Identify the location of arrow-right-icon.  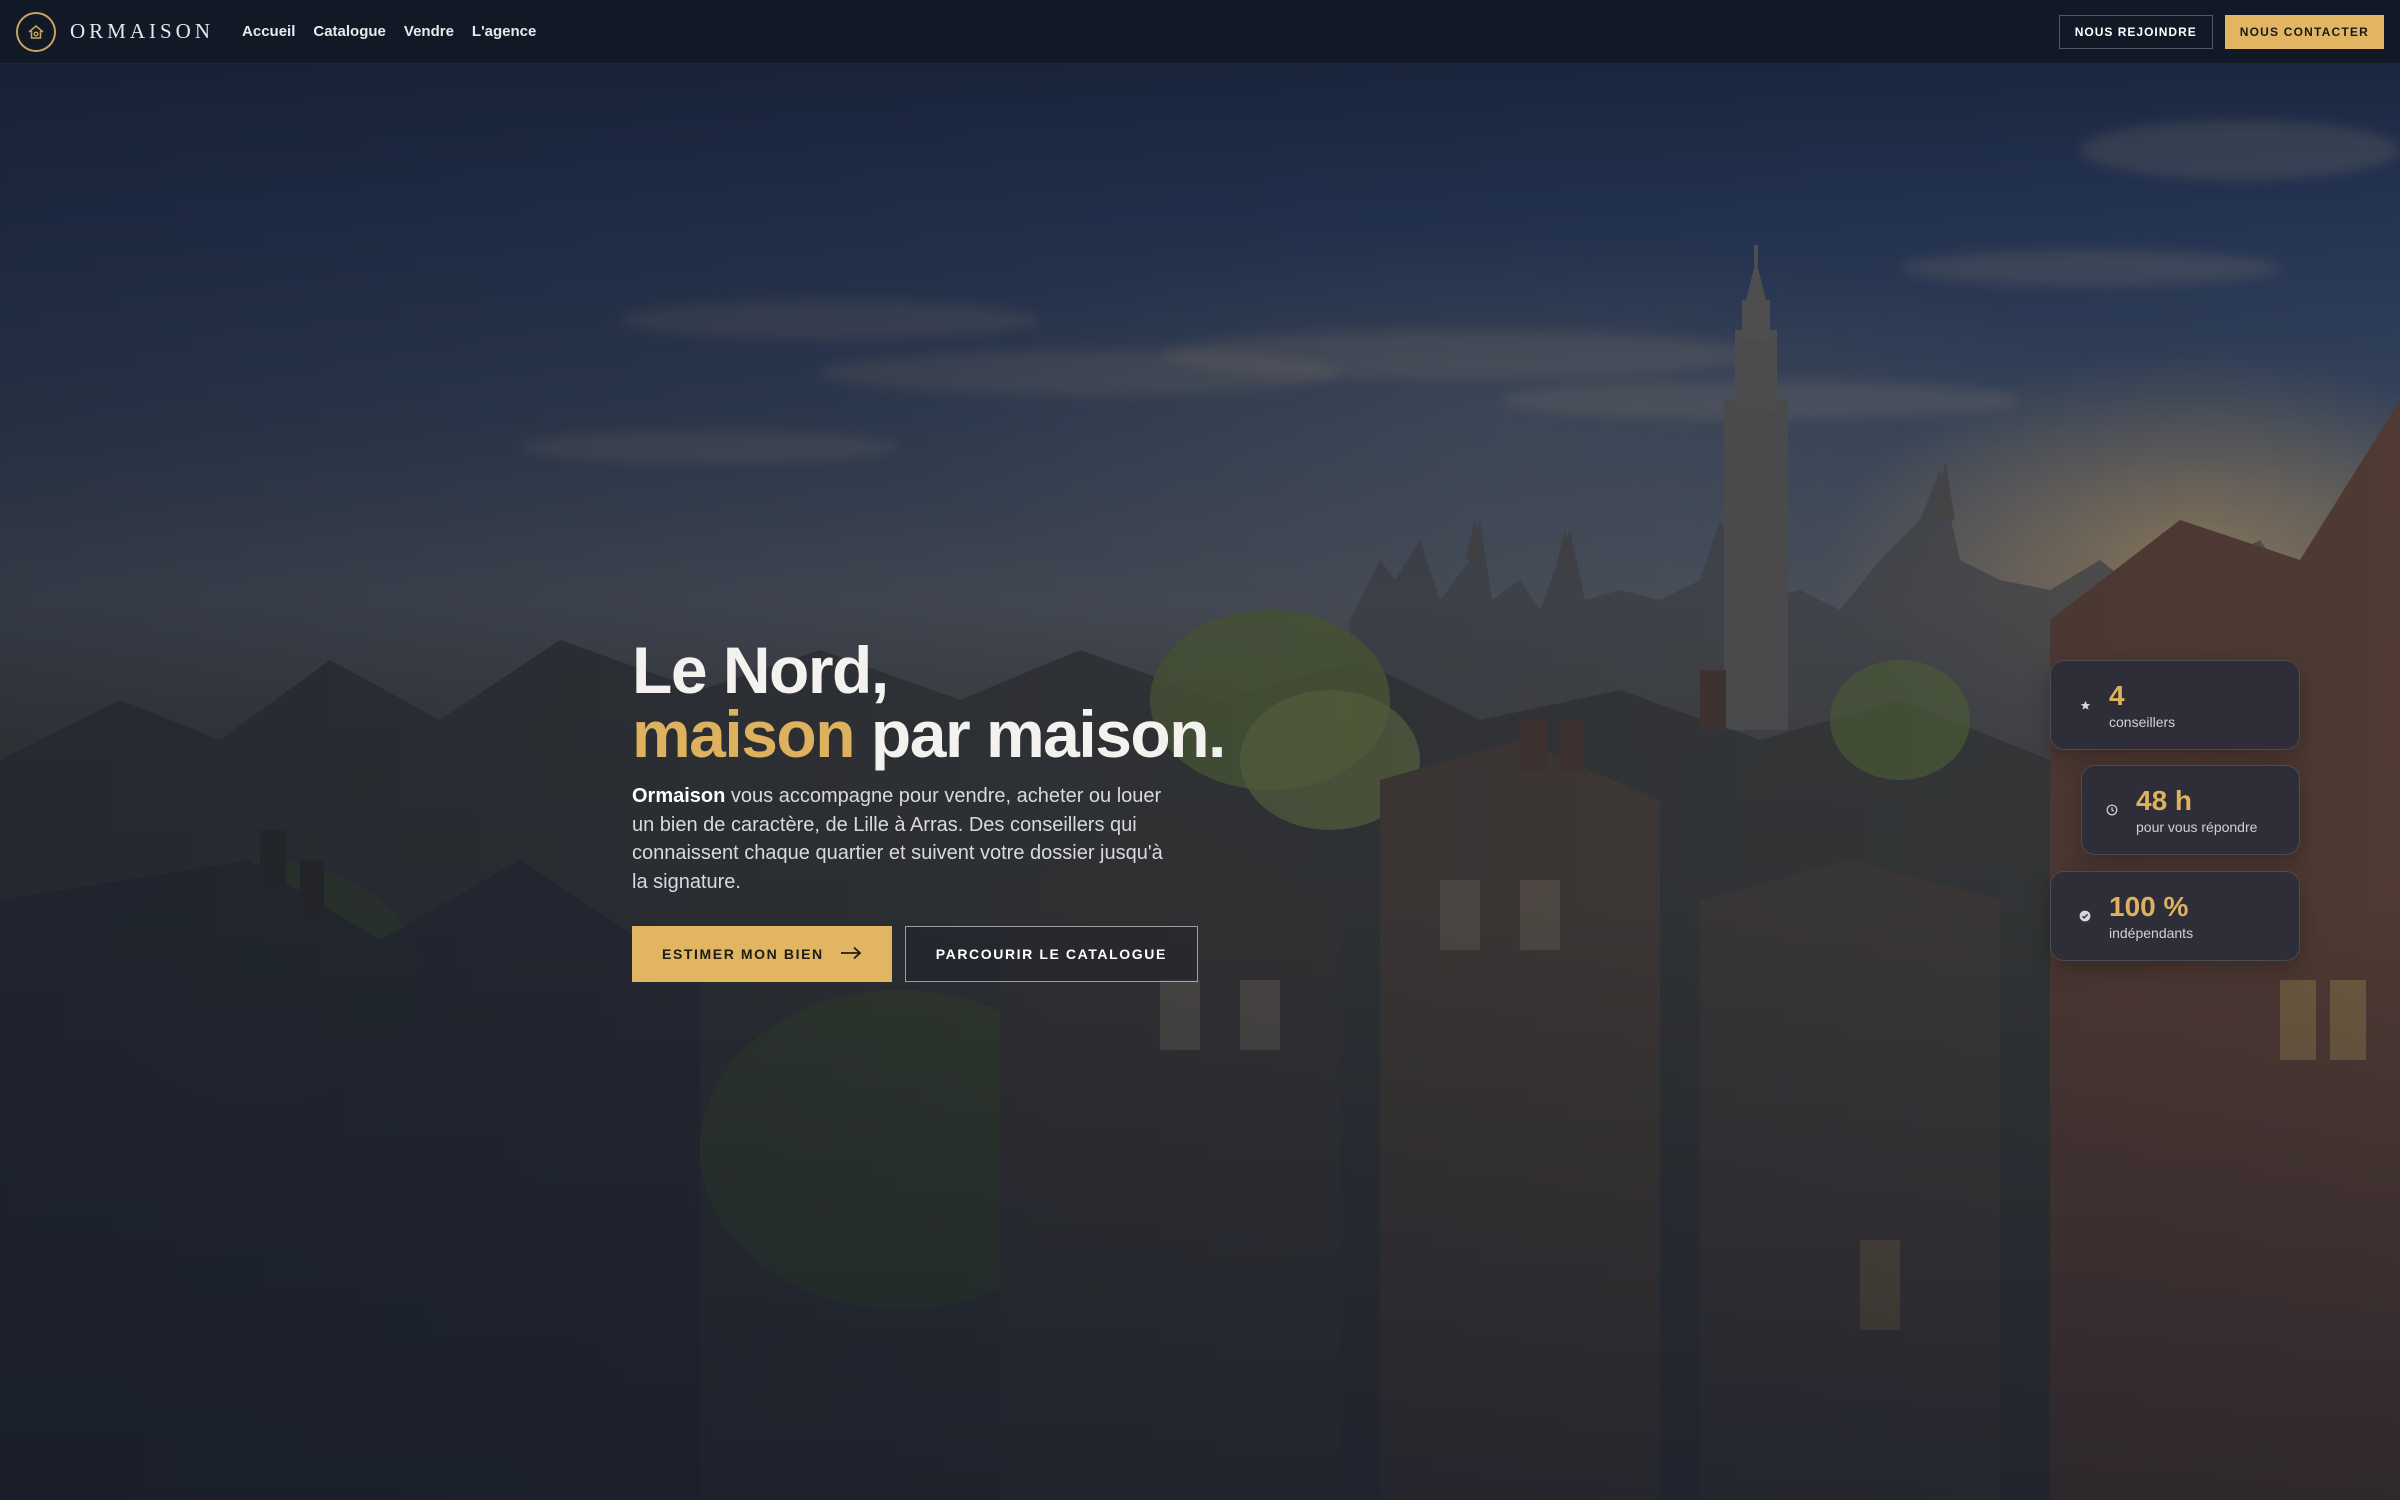
(851, 954).